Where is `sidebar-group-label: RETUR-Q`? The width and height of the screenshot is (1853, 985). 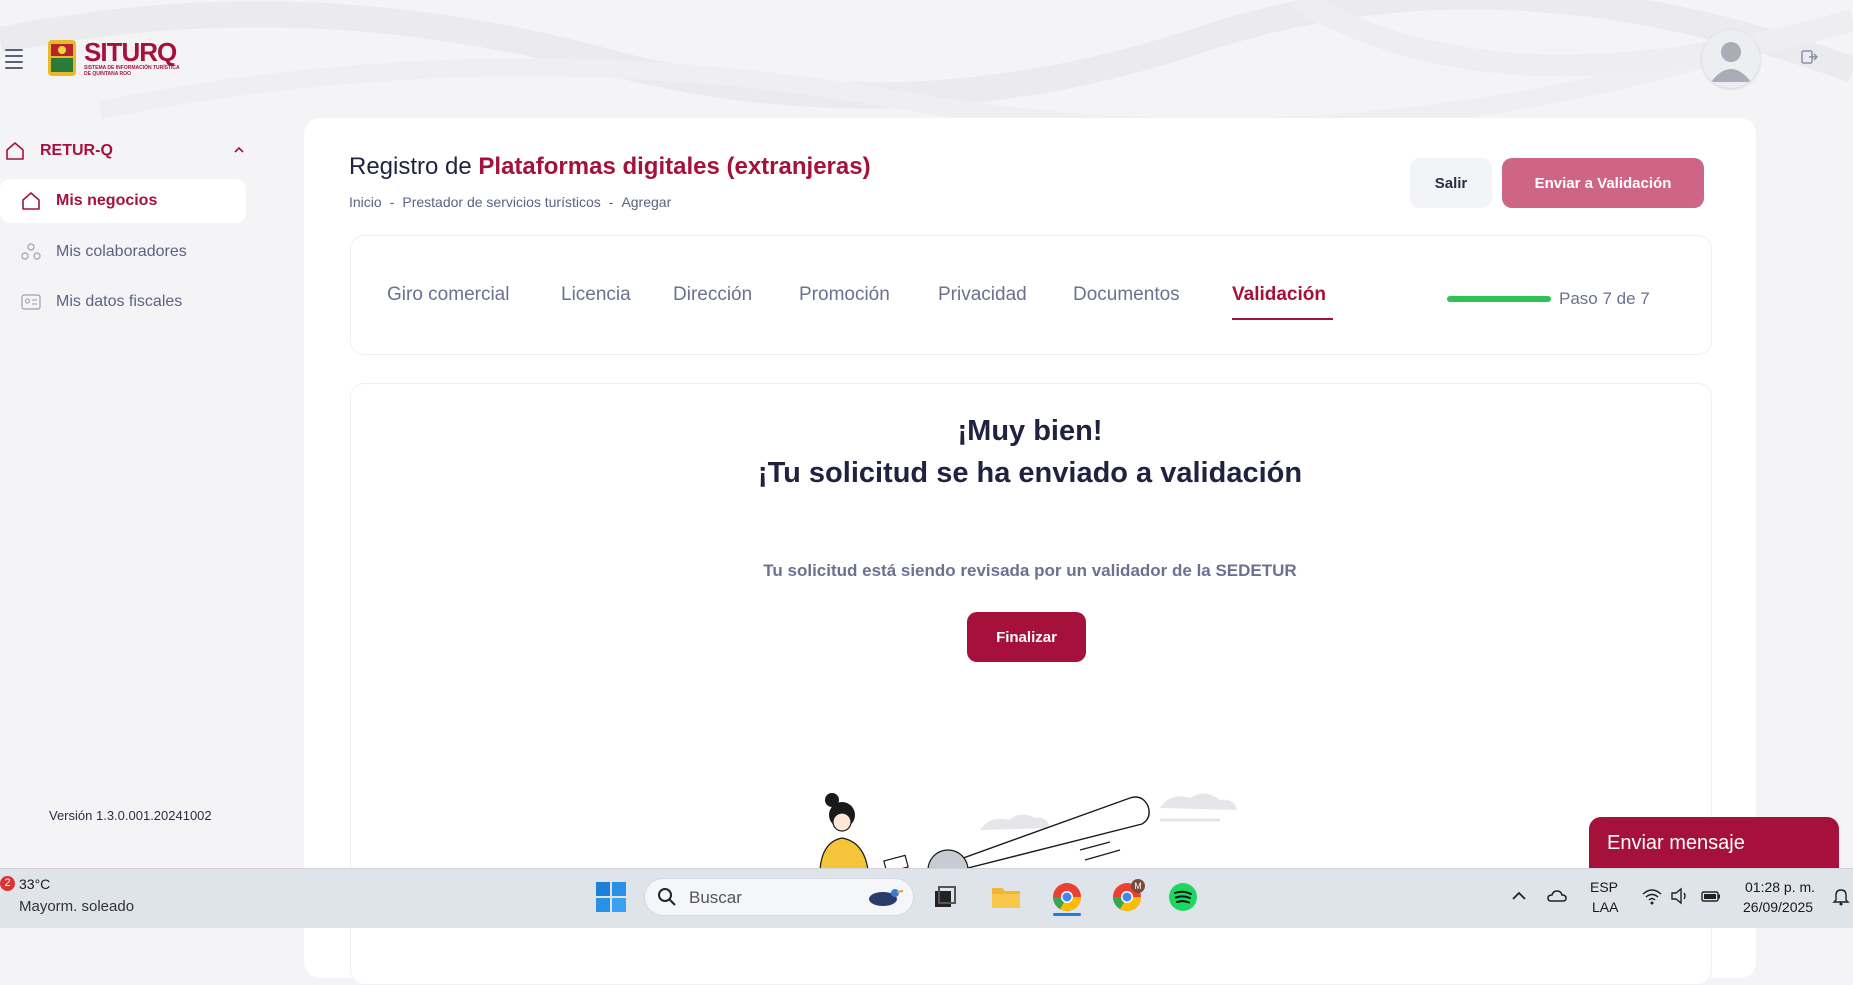 sidebar-group-label: RETUR-Q is located at coordinates (76, 150).